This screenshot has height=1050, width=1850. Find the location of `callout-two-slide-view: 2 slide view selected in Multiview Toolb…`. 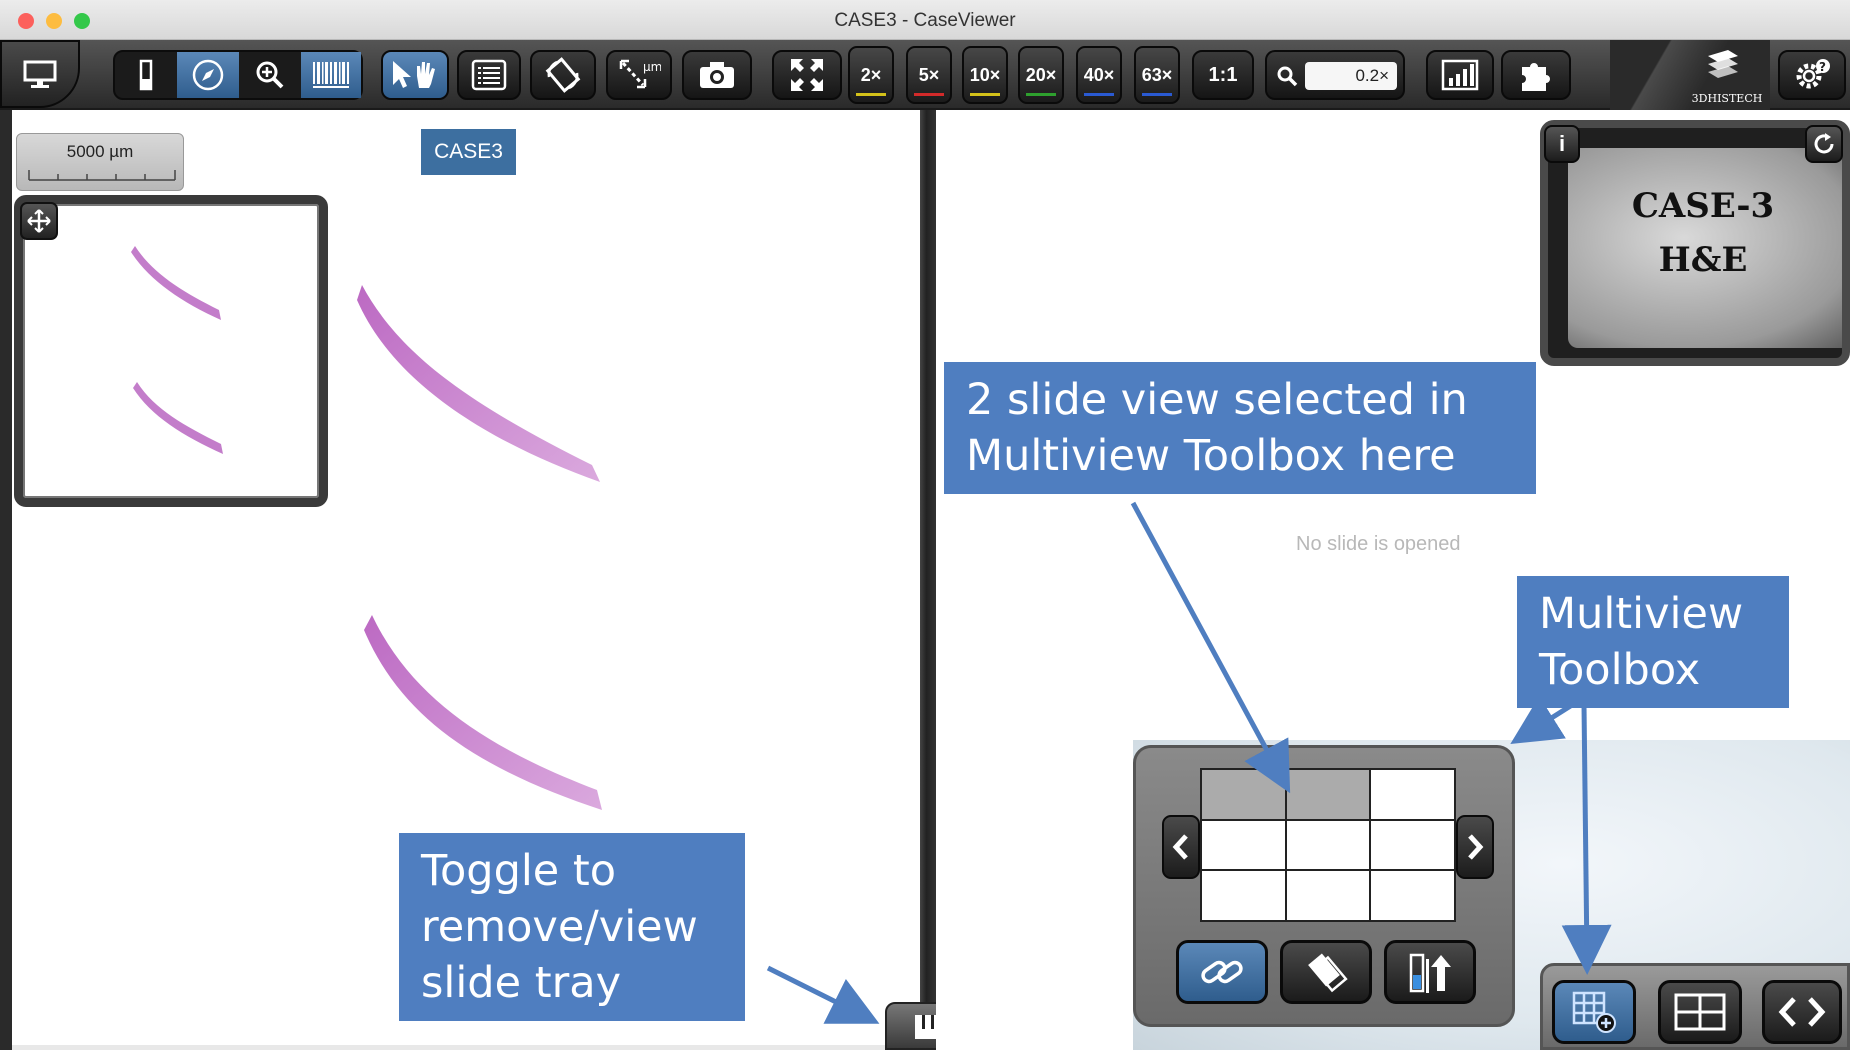

callout-two-slide-view: 2 slide view selected in Multiview Toolb… is located at coordinates (1240, 428).